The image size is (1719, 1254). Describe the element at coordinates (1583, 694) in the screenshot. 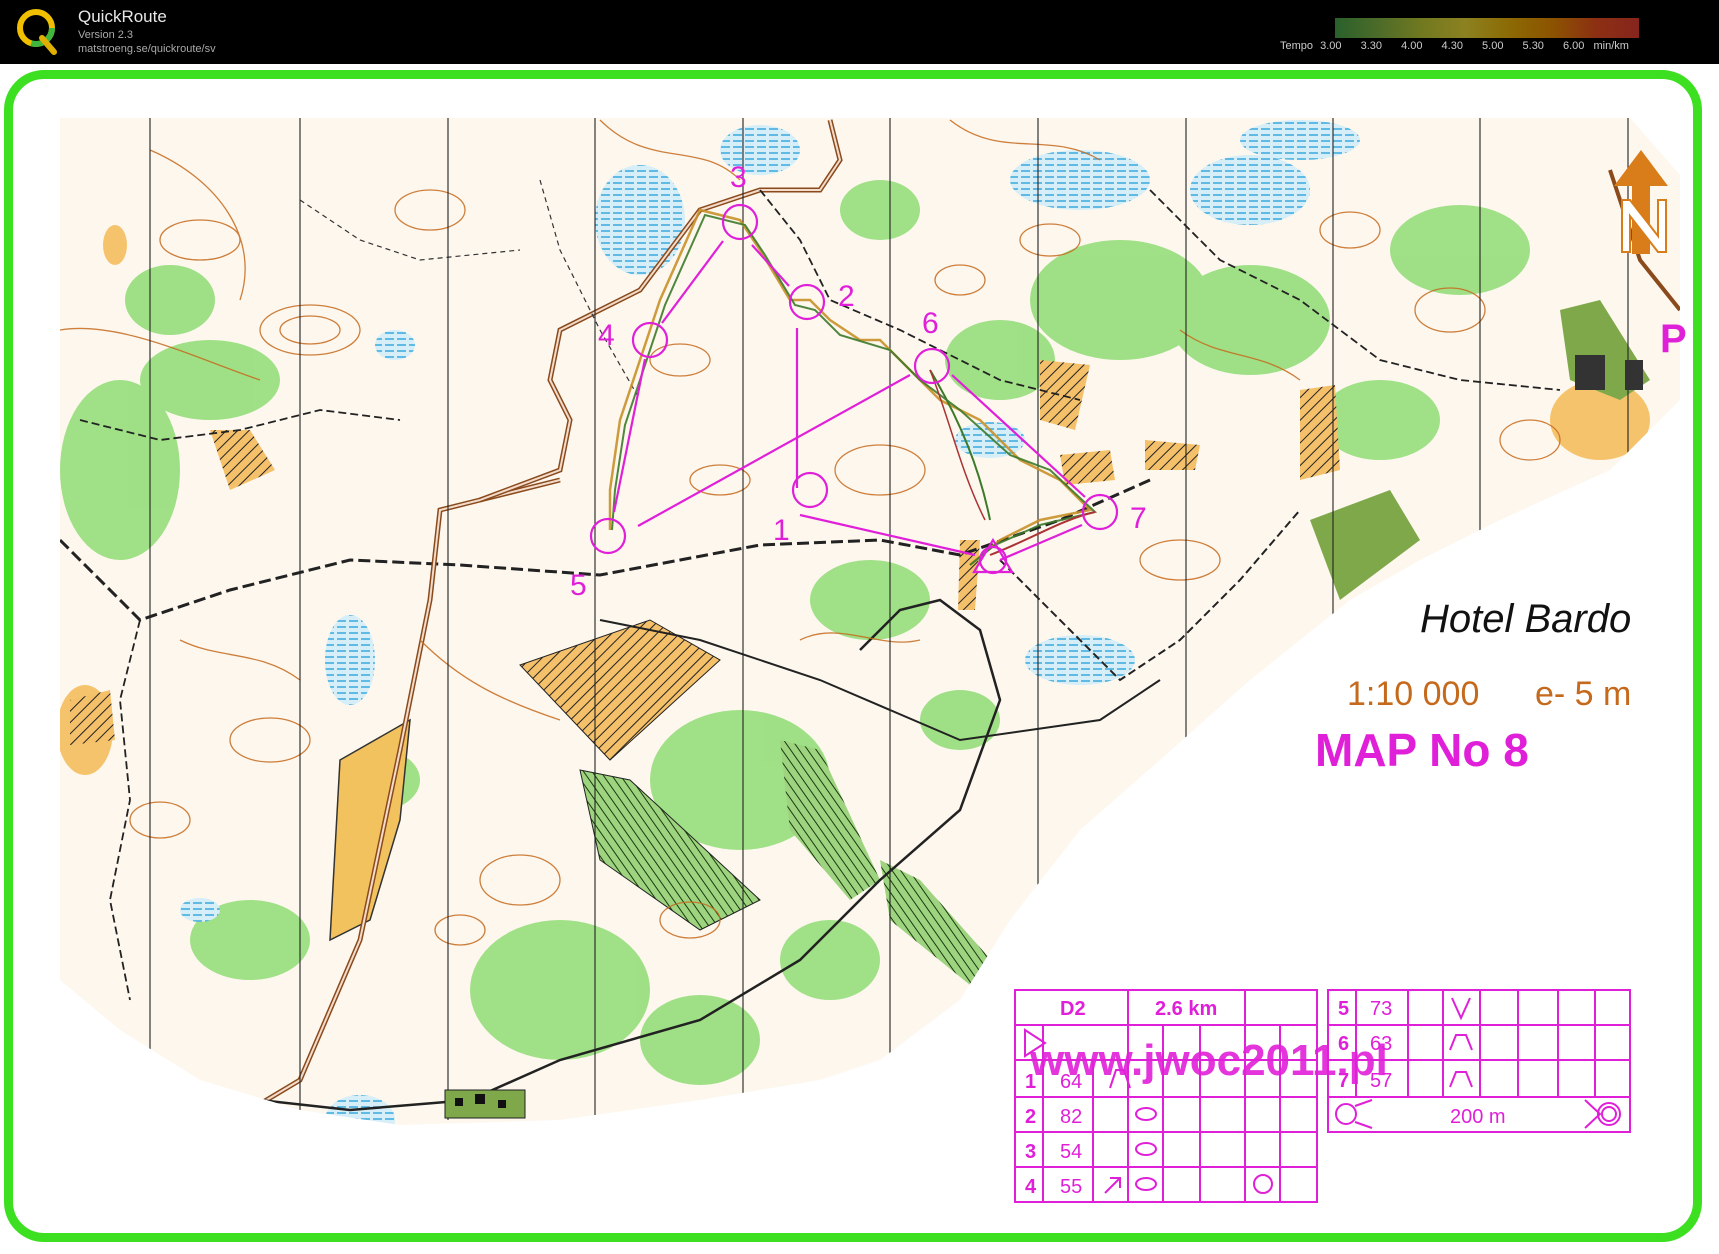

I see `contour-interval: e- 5 m` at that location.